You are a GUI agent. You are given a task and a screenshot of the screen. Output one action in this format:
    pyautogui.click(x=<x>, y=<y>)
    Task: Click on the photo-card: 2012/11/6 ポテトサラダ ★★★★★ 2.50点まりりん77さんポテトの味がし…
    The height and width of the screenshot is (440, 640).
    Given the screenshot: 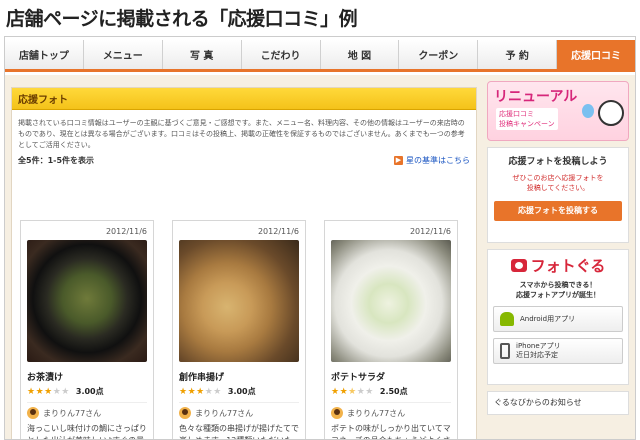 What is the action you would take?
    pyautogui.click(x=391, y=329)
    